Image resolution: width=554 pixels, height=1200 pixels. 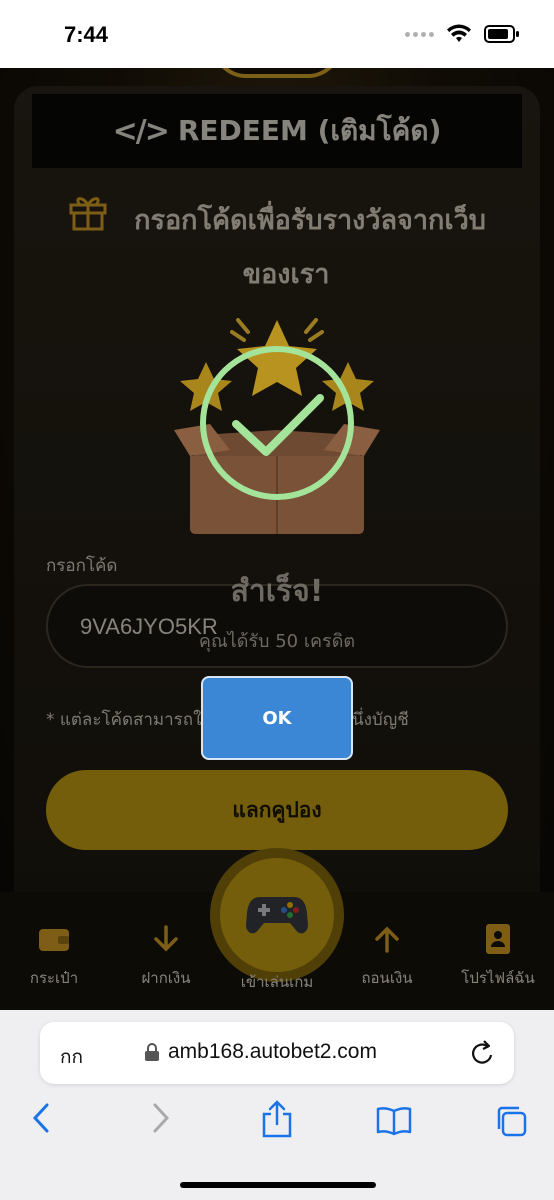 What do you see at coordinates (277, 426) in the screenshot?
I see `reward-box-illustration` at bounding box center [277, 426].